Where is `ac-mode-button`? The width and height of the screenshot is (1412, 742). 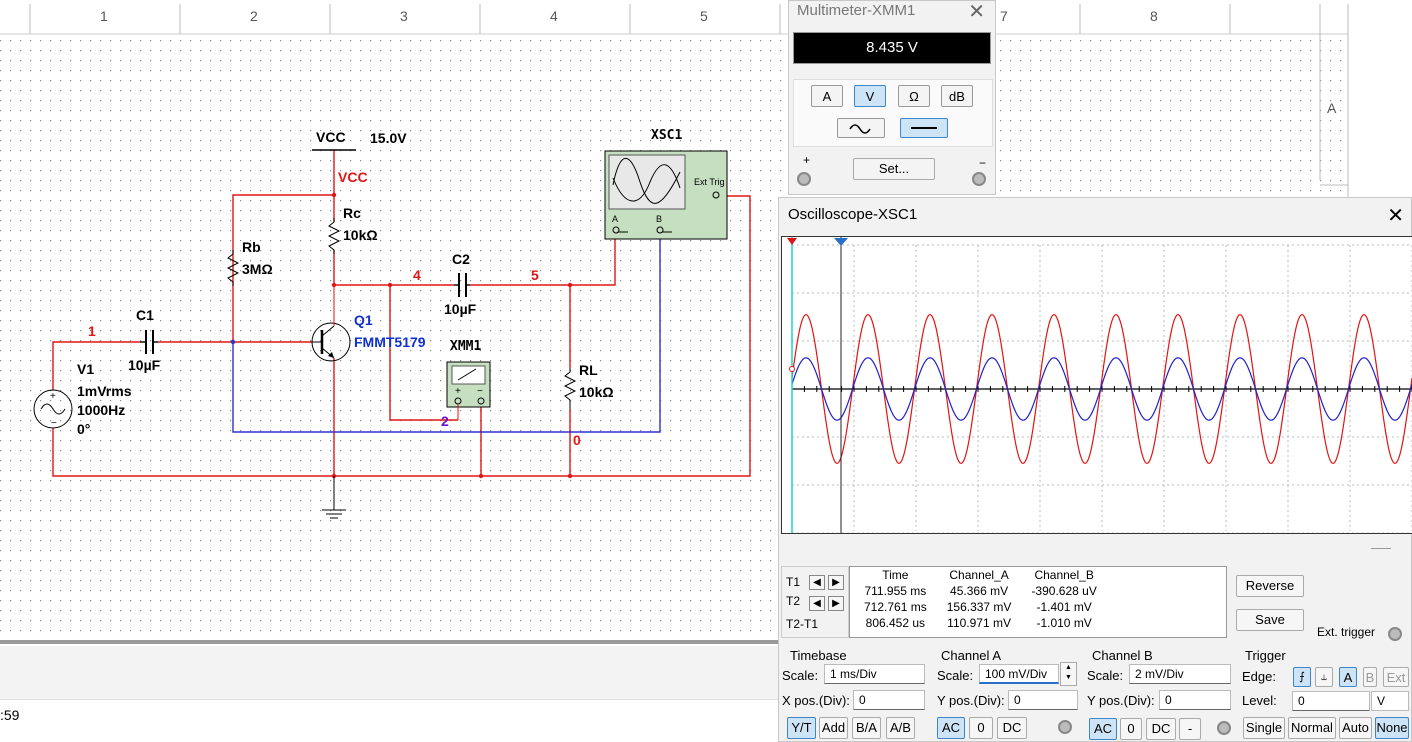 ac-mode-button is located at coordinates (861, 128).